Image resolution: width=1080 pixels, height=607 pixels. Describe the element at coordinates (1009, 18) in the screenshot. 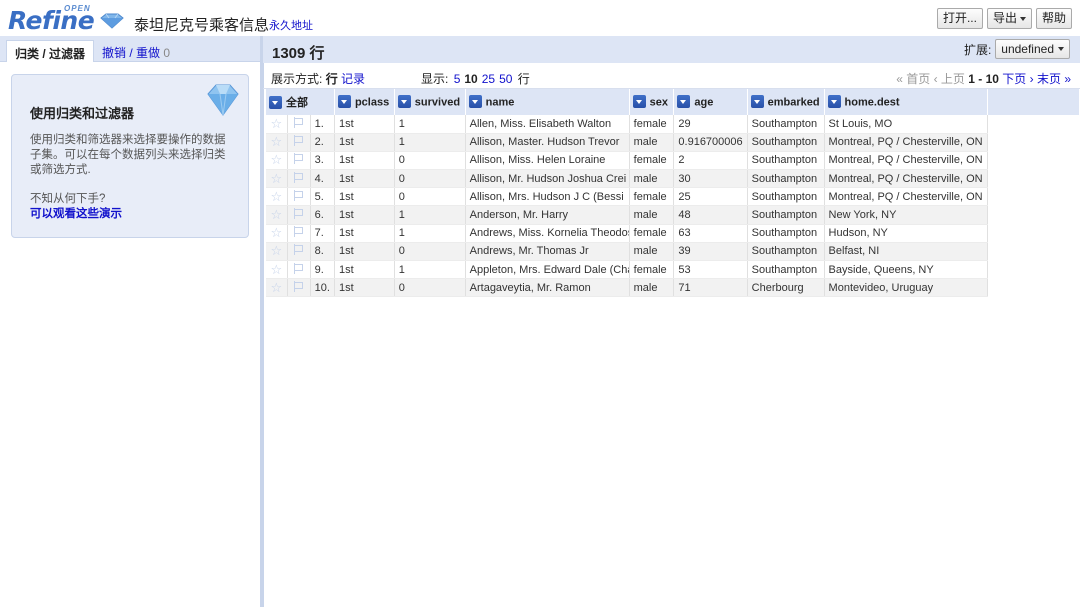

I see `export-button: 导出` at that location.